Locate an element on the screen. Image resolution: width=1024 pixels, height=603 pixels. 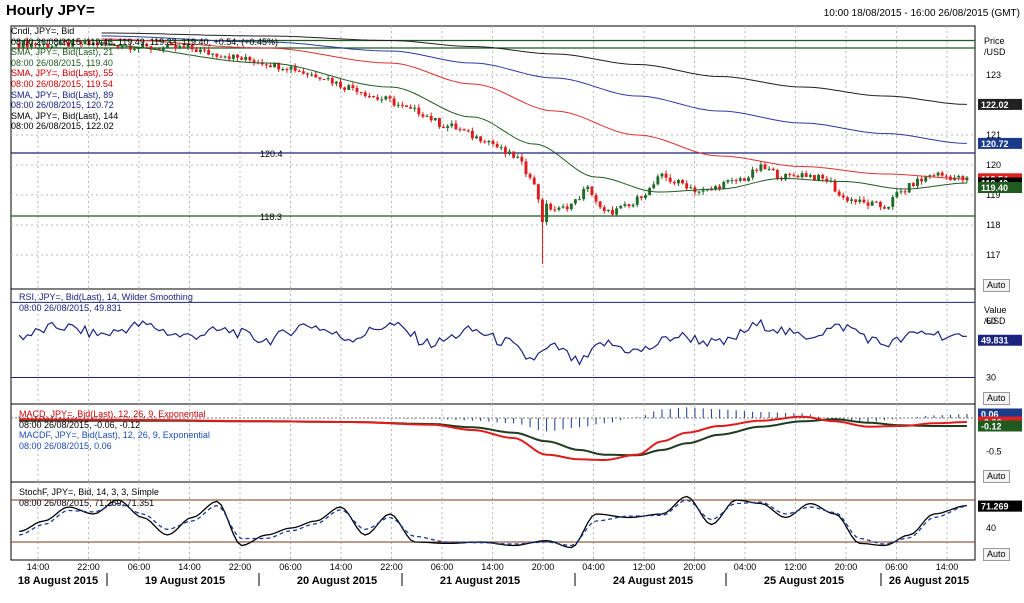
price-tag-text: 122.02 is located at coordinates (995, 105).